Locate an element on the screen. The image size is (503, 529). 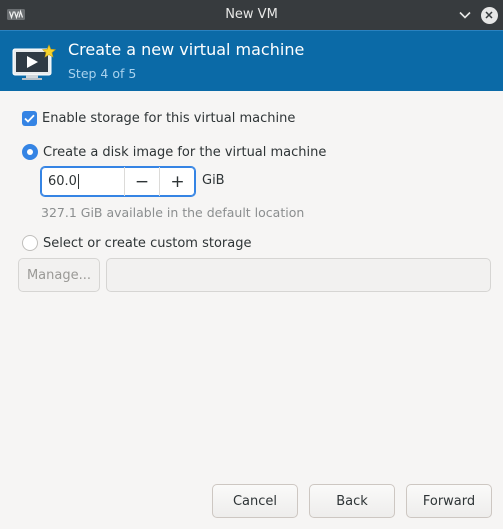
disk-size-input: 60.0 is located at coordinates (83, 181).